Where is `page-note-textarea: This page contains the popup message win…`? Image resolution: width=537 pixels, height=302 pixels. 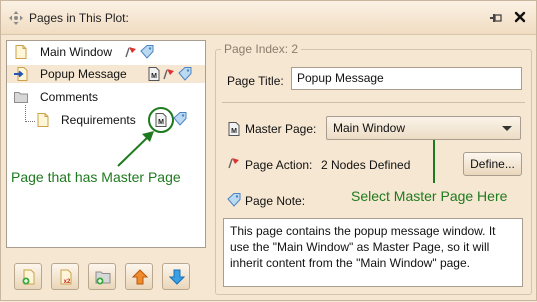
page-note-textarea: This page contains the popup message win… is located at coordinates (373, 252).